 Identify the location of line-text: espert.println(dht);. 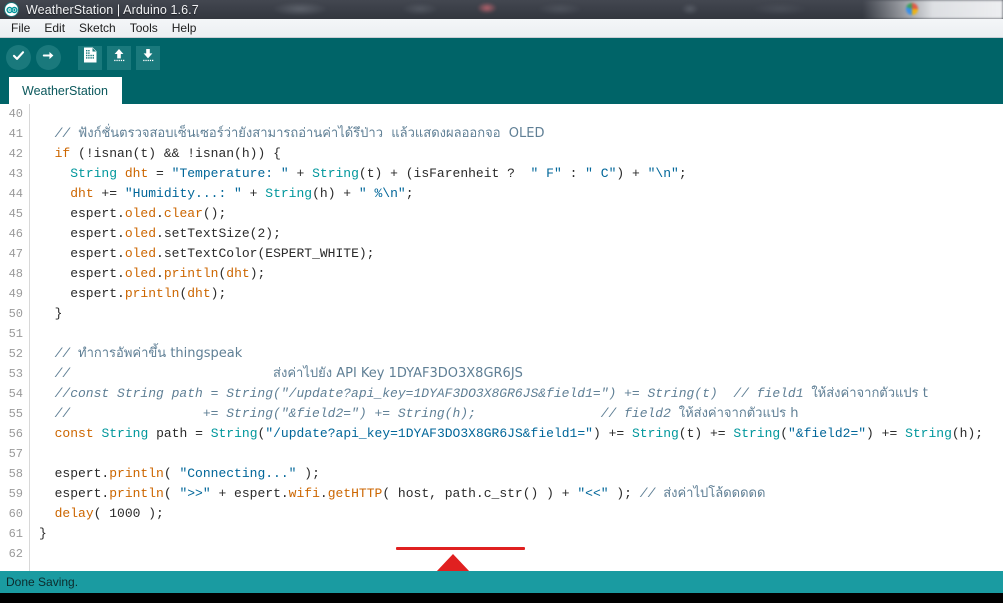
(133, 293).